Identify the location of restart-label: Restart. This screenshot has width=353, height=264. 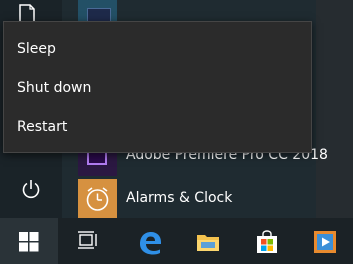
(42, 127).